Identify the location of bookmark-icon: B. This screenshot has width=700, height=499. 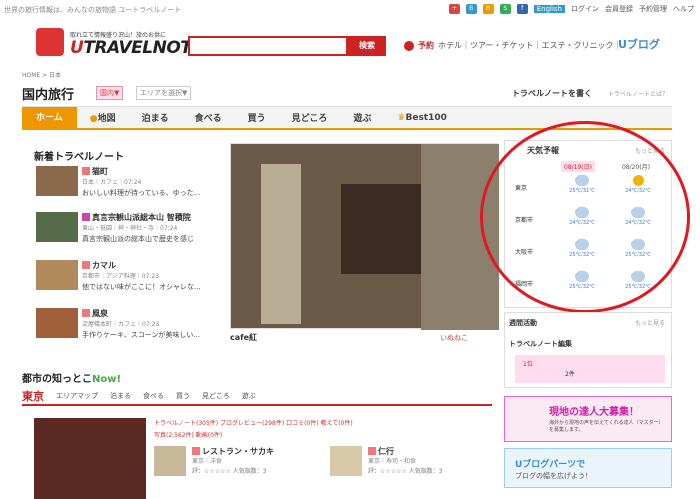
(471, 9).